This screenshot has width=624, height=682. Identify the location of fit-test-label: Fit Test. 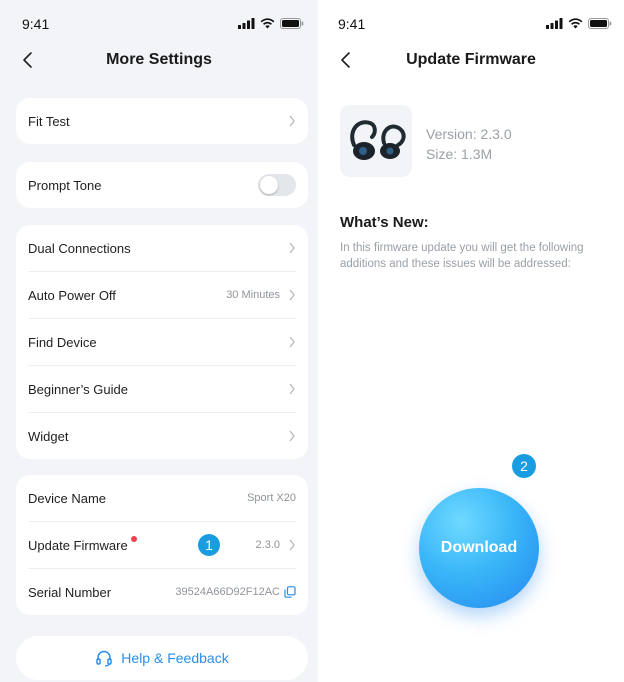
(49, 121).